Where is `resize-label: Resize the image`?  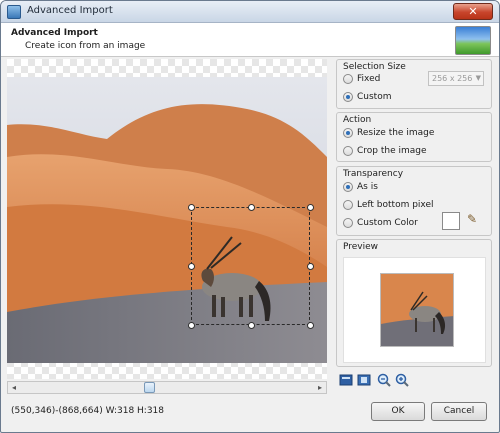 resize-label: Resize the image is located at coordinates (396, 133).